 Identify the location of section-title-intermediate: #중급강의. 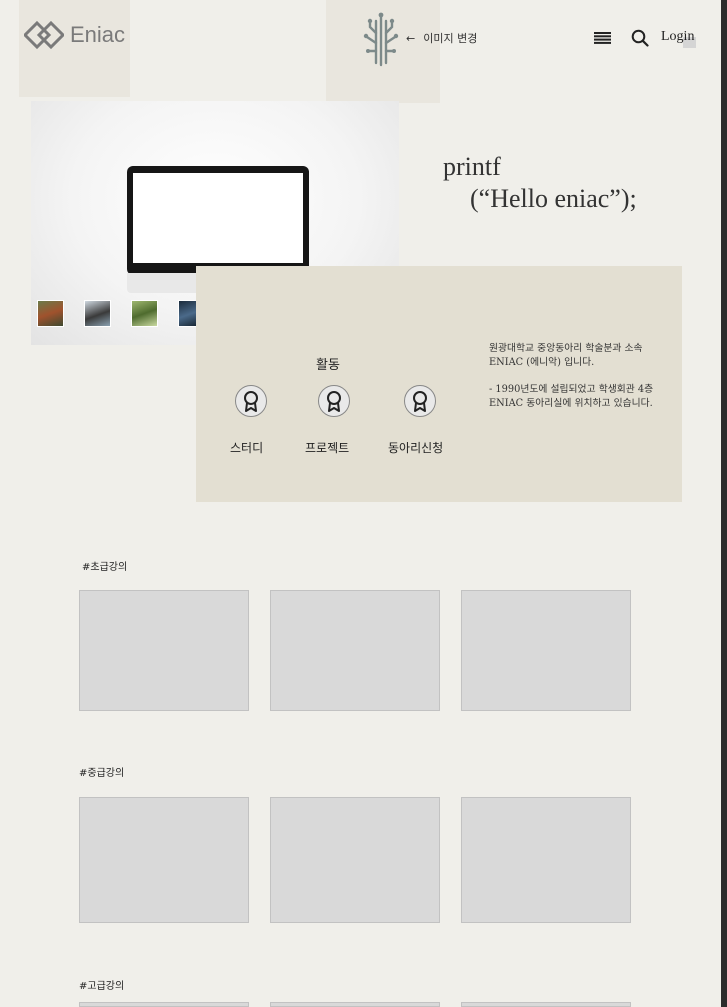
(102, 773).